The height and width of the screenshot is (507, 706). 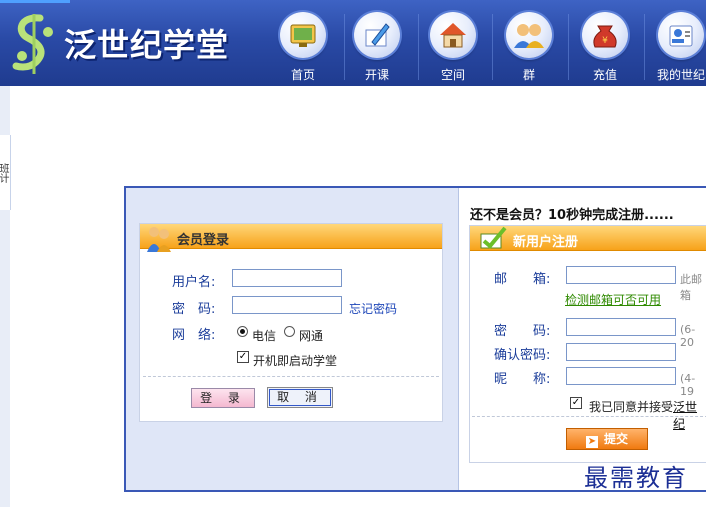 What do you see at coordinates (546, 242) in the screenshot?
I see `register-title: 新用户注册` at bounding box center [546, 242].